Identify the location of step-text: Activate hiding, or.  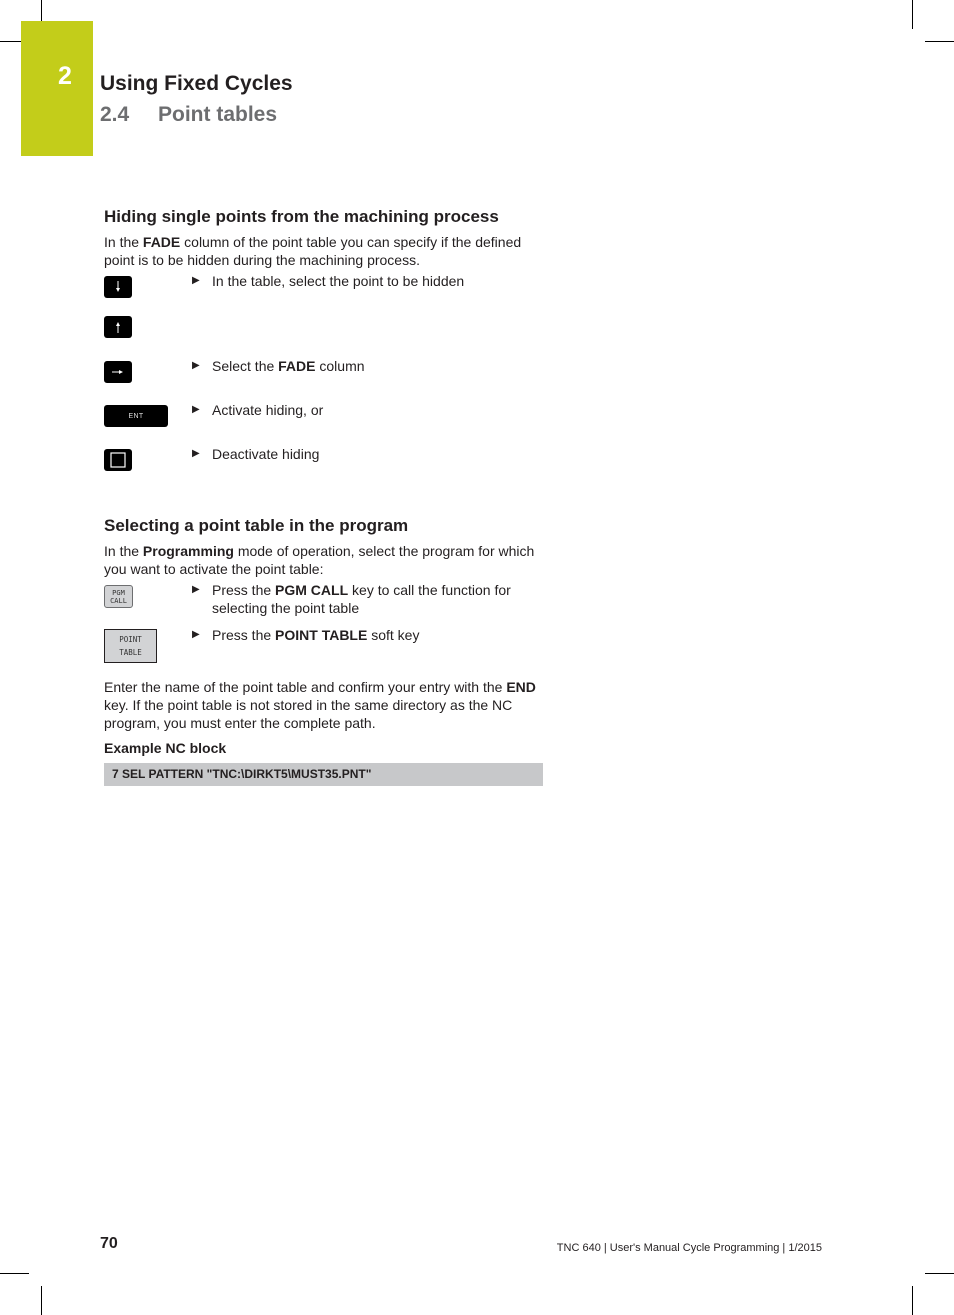
(267, 410).